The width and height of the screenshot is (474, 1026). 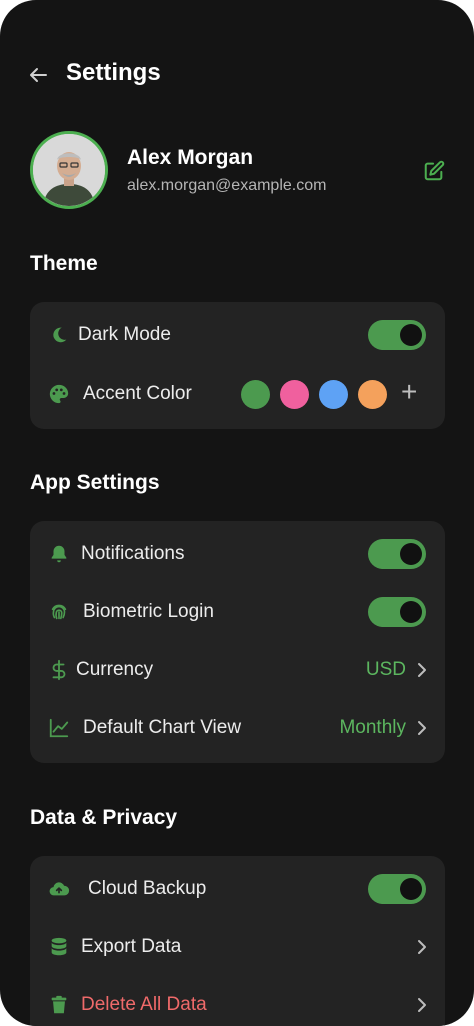 What do you see at coordinates (227, 185) in the screenshot?
I see `profile-email: alex.morgan@example.com` at bounding box center [227, 185].